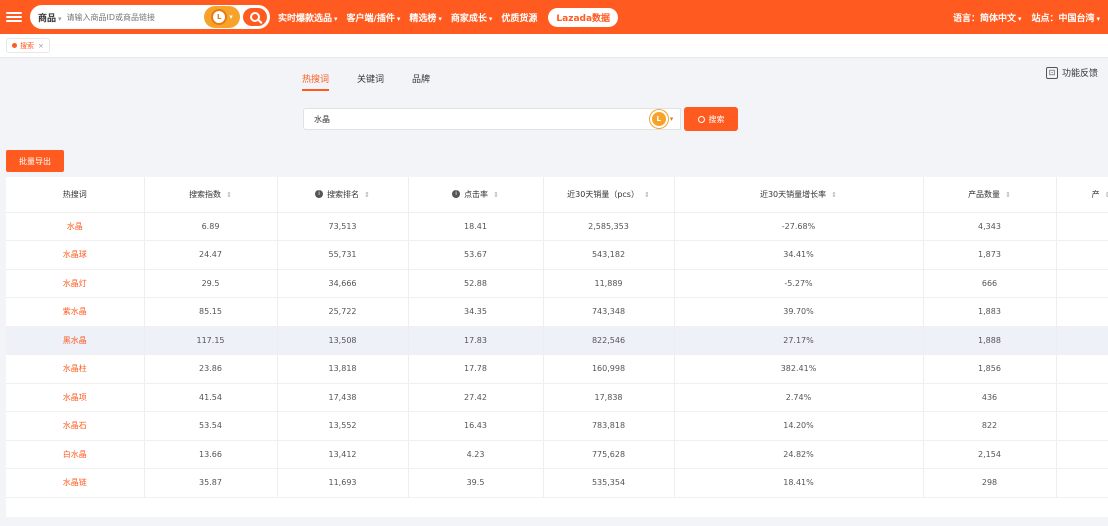 The width and height of the screenshot is (1108, 526). Describe the element at coordinates (609, 483) in the screenshot. I see `table-cell: 535,354` at that location.